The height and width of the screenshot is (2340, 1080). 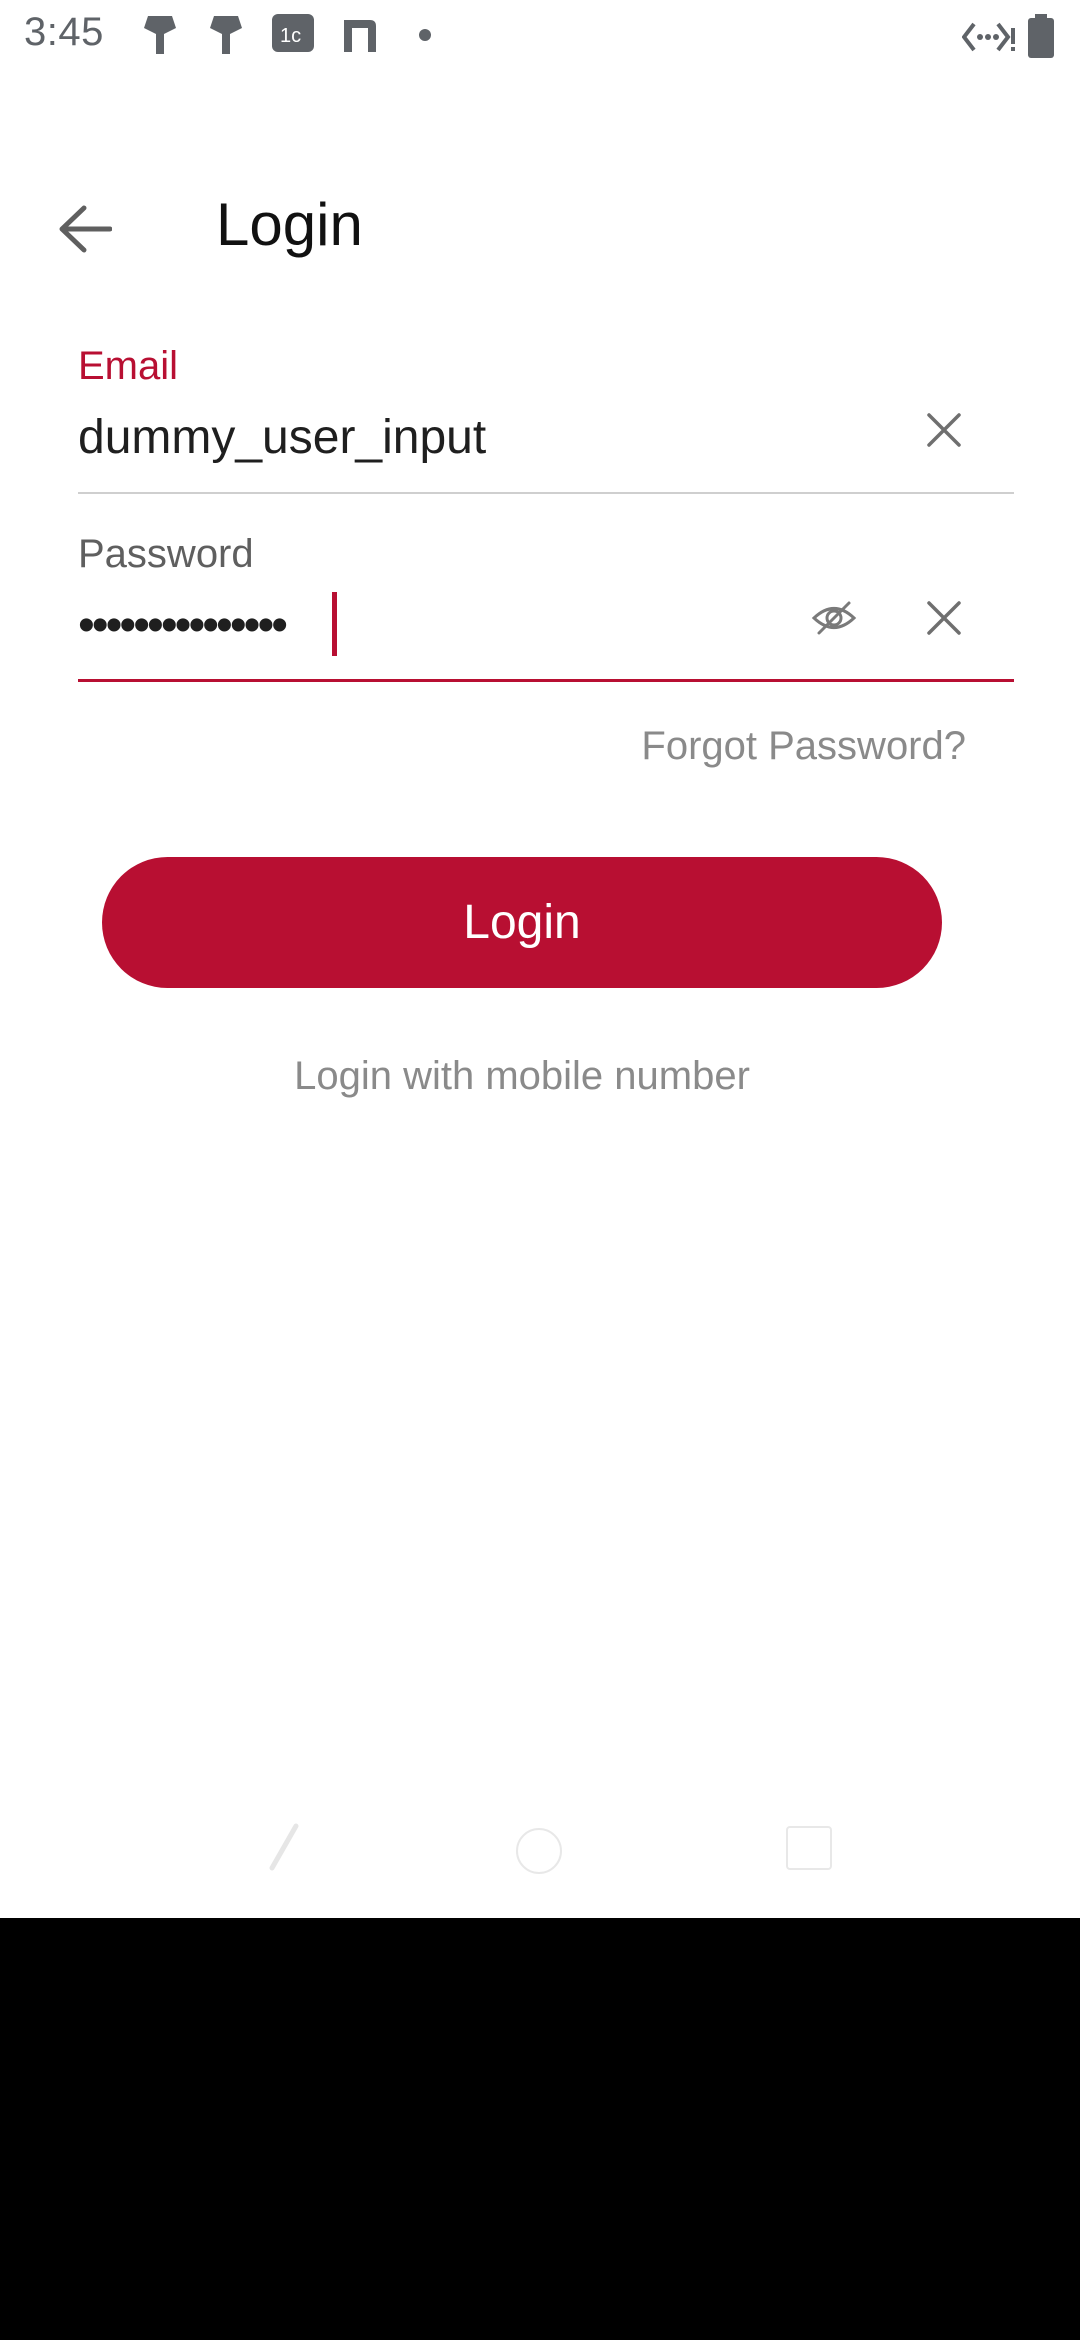 I want to click on password-input: •••••••••••••••, so click(x=183, y=625).